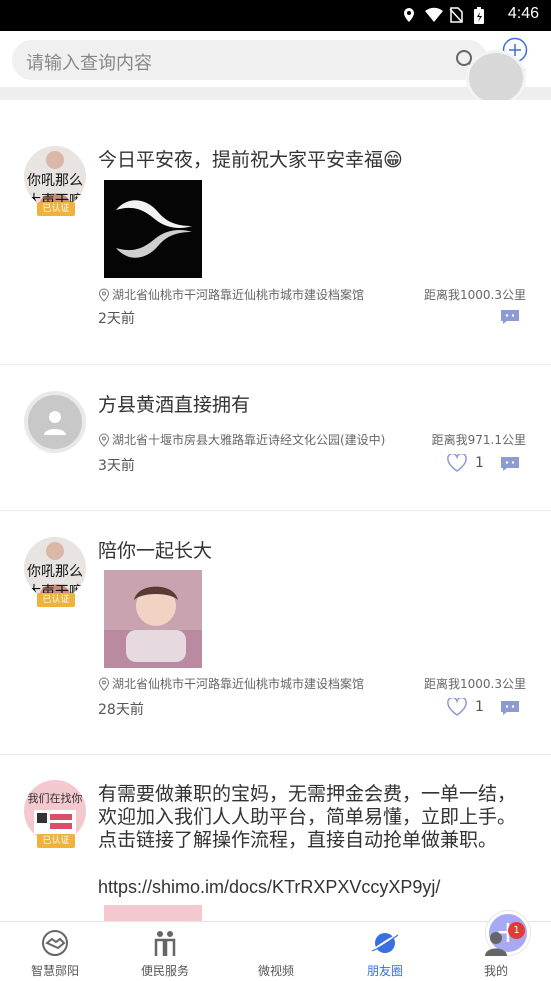  I want to click on post-title: 今日平安夜，提前祝大家平安幸福😁, so click(250, 160).